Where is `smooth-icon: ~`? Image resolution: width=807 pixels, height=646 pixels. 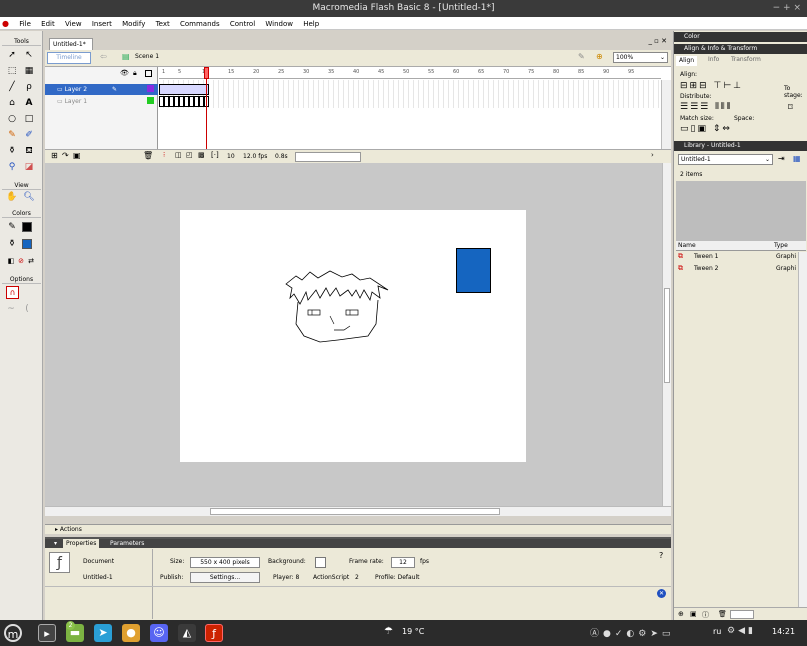 smooth-icon: ~ is located at coordinates (11, 309).